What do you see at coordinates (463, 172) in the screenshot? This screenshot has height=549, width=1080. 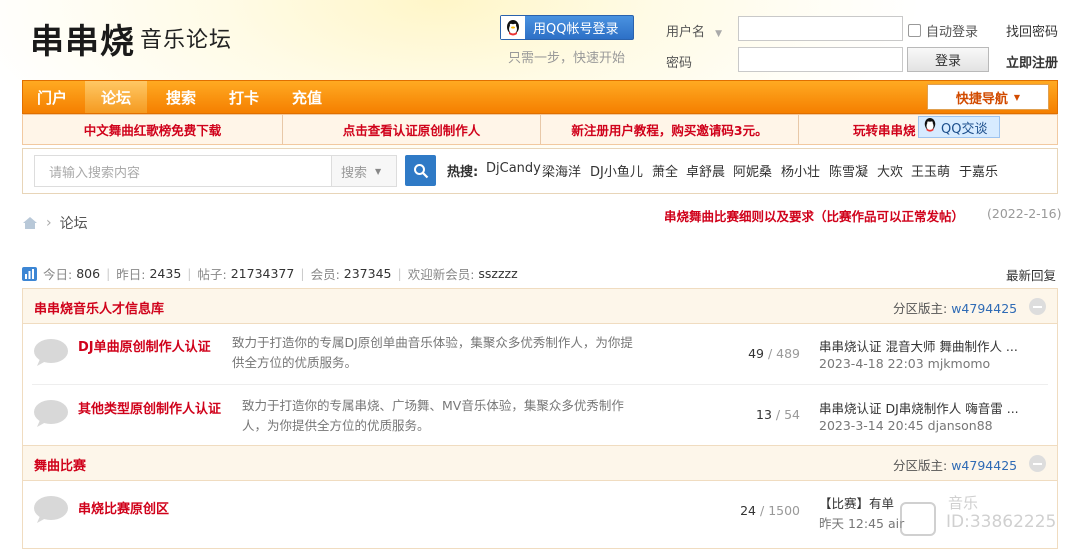 I see `hot-search-label: 热搜:` at bounding box center [463, 172].